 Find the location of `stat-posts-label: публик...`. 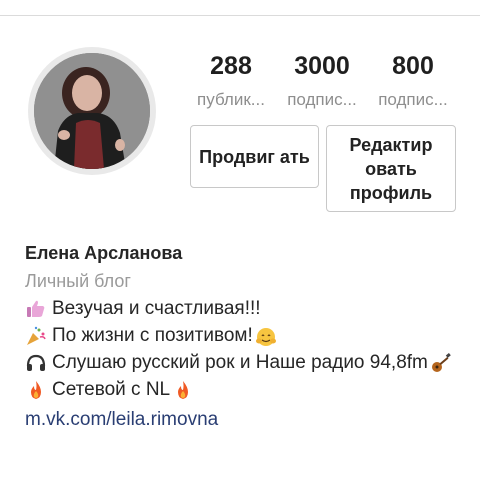

stat-posts-label: публик... is located at coordinates (231, 99).